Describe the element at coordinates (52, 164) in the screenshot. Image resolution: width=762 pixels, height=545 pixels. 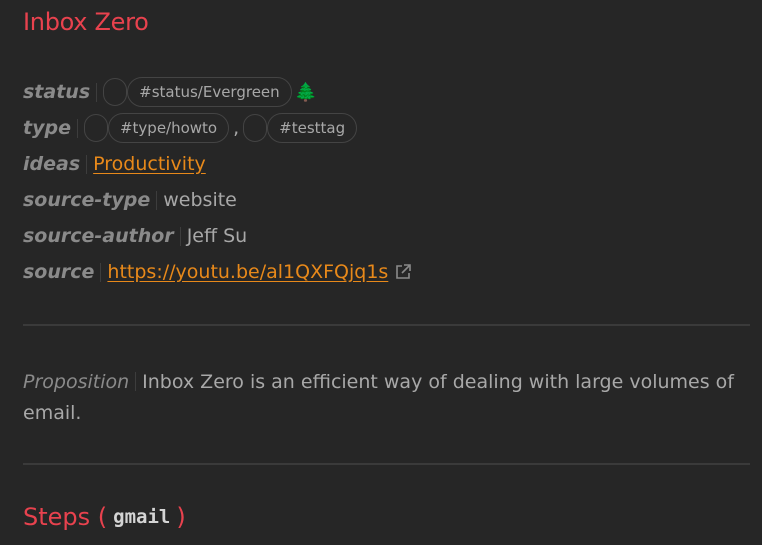
I see `property-key-ideas: ideas` at that location.